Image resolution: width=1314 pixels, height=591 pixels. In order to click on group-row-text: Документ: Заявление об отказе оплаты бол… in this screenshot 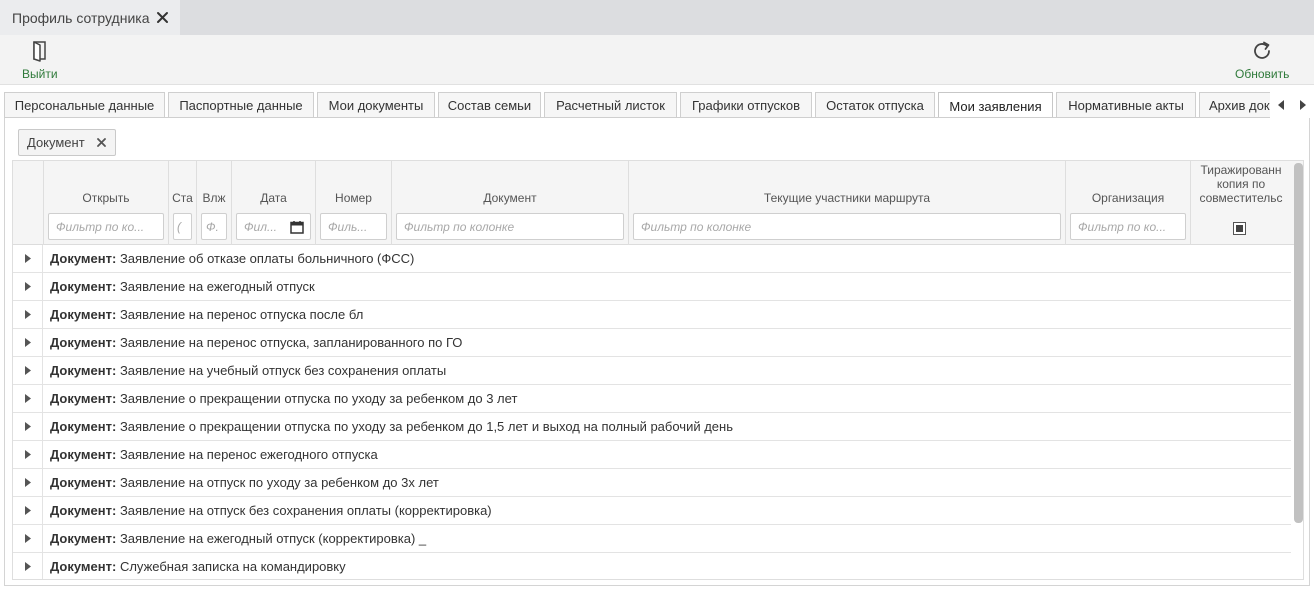, I will do `click(232, 258)`.